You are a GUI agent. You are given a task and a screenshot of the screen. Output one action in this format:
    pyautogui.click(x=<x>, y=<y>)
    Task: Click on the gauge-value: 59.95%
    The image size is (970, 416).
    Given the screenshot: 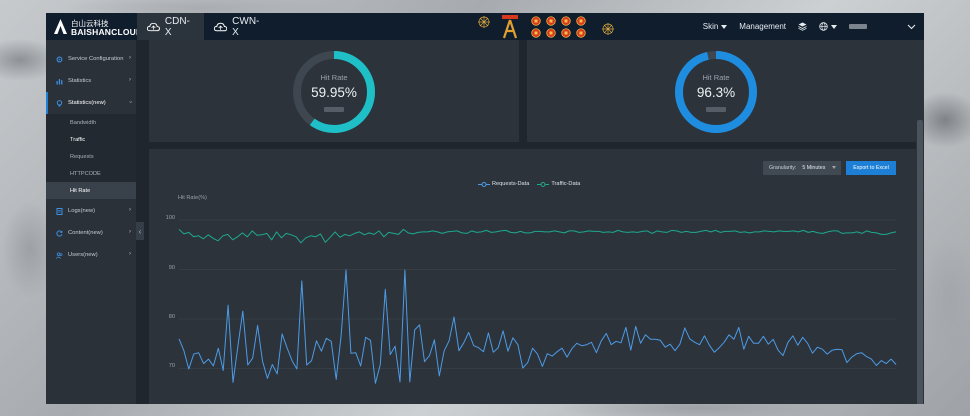 What is the action you would take?
    pyautogui.click(x=334, y=92)
    